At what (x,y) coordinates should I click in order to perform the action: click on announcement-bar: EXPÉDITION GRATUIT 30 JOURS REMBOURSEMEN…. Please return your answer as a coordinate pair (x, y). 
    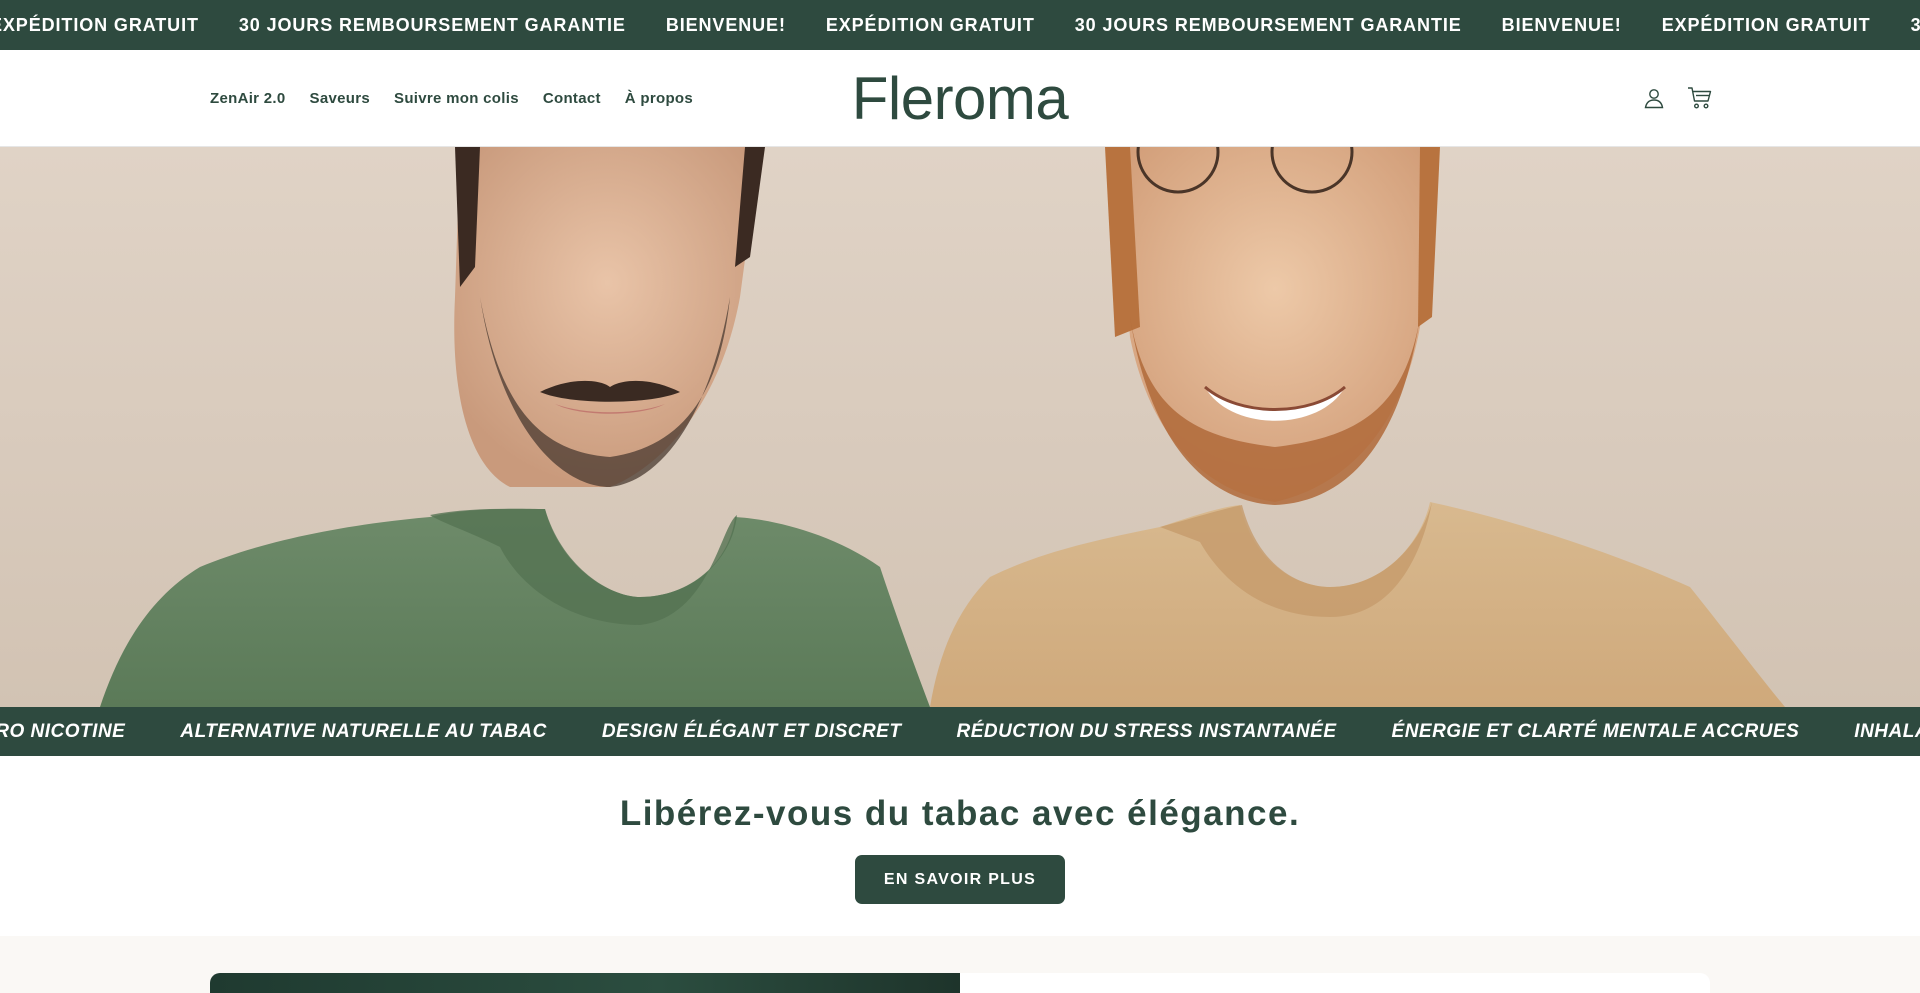
    Looking at the image, I should click on (960, 25).